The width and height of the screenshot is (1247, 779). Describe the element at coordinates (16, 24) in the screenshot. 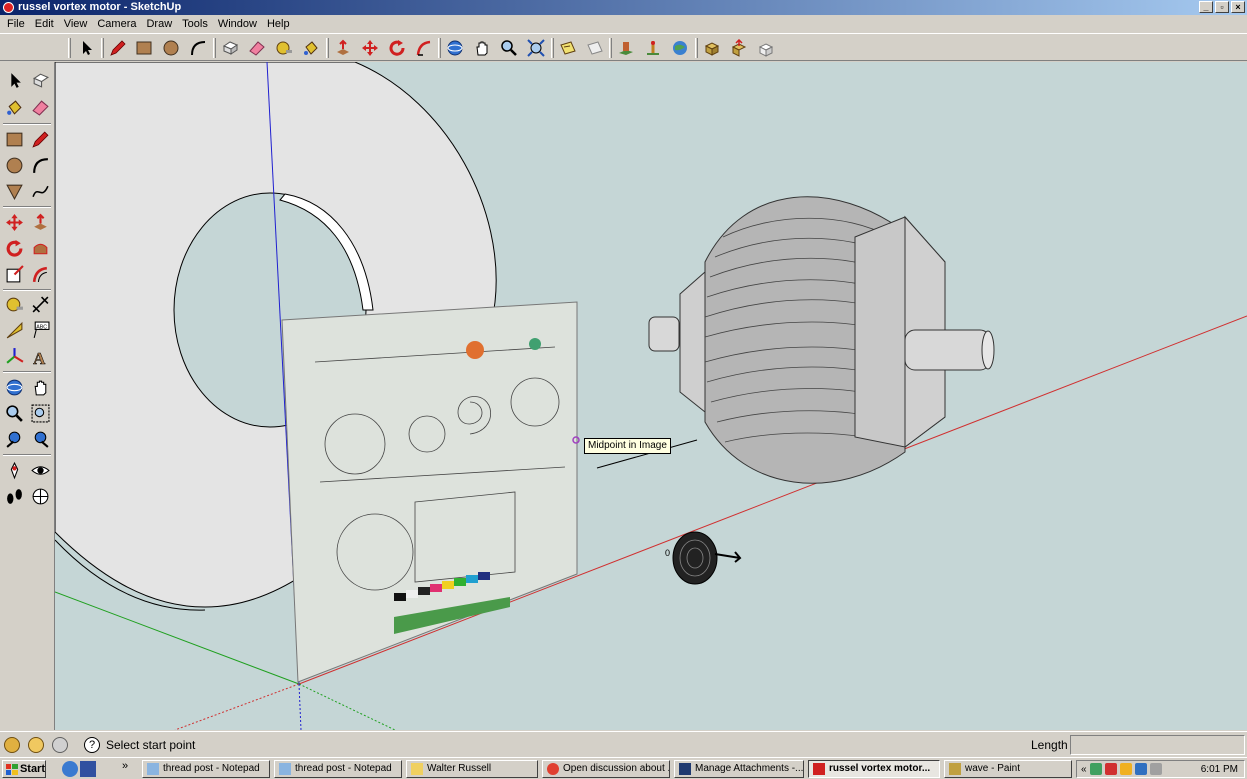

I see `menu-file: File` at that location.